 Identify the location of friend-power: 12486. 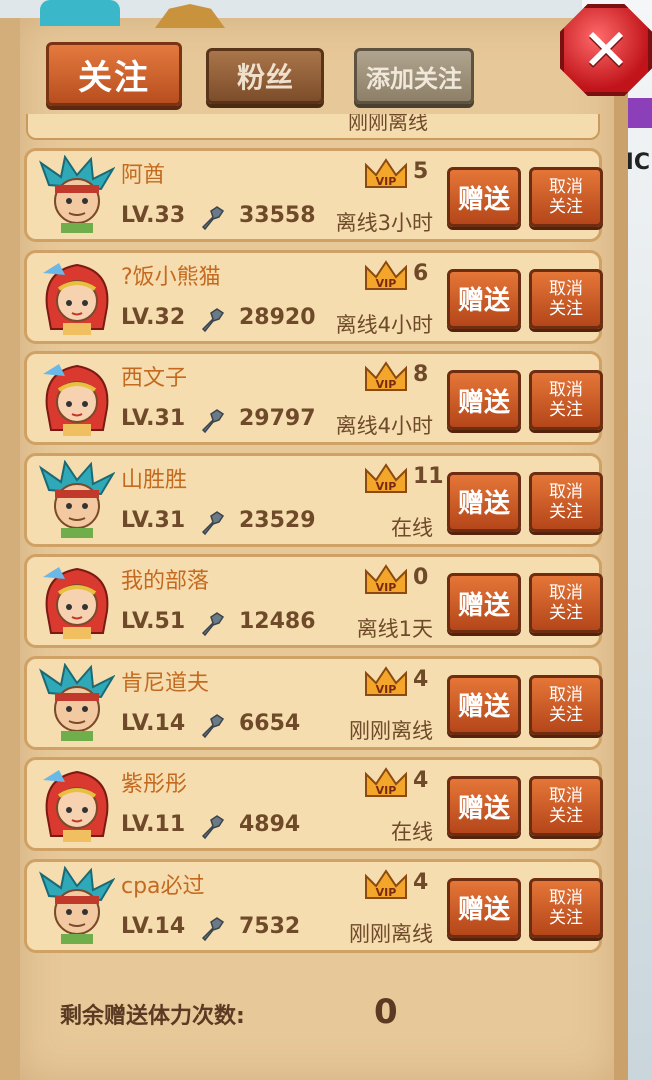
(277, 621).